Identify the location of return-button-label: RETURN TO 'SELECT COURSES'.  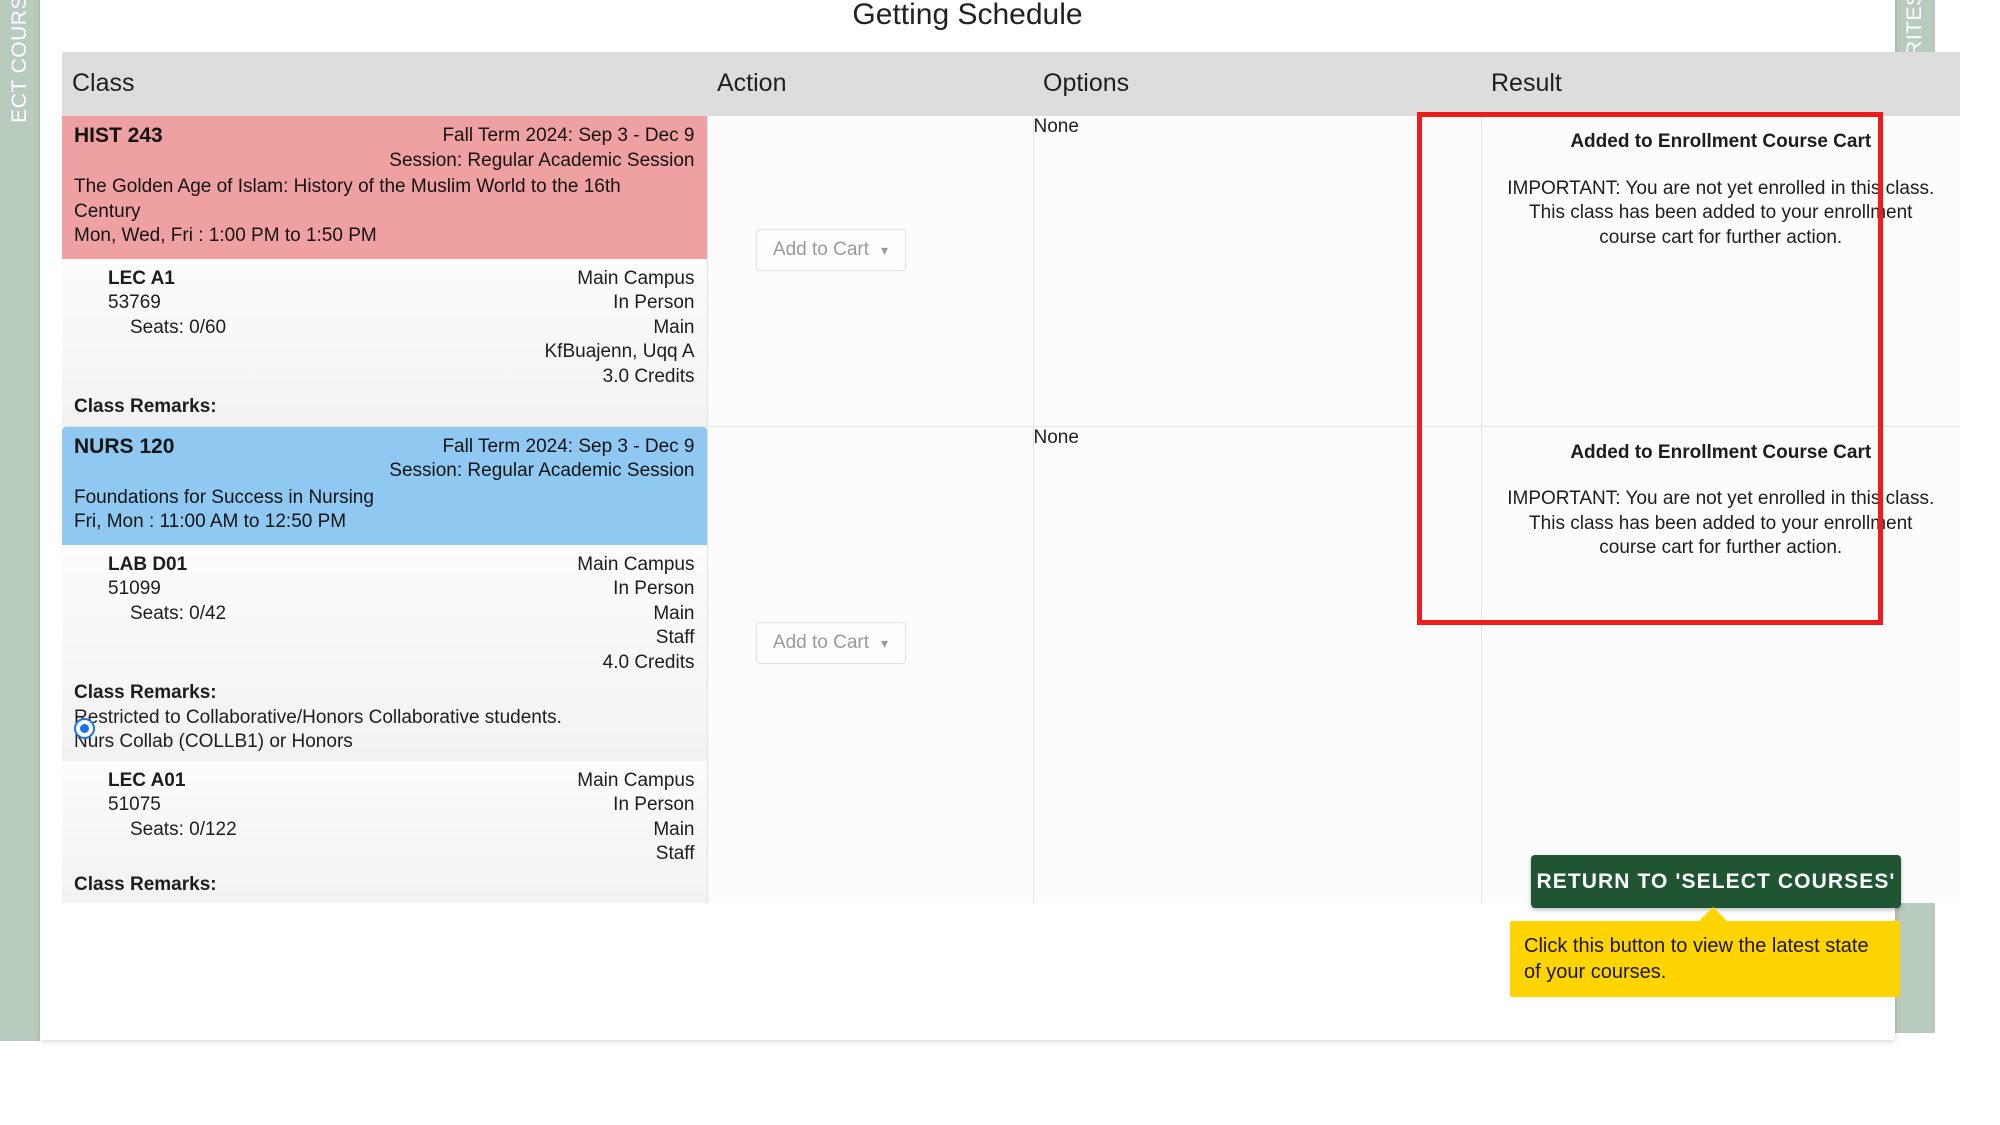
(1716, 881).